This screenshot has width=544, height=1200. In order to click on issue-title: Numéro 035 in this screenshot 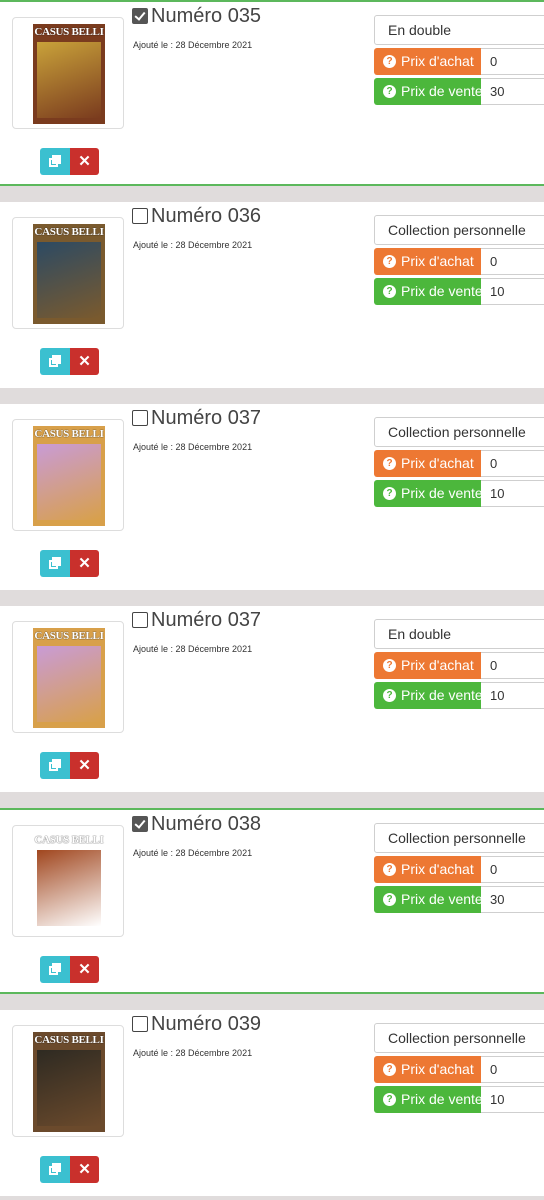, I will do `click(206, 16)`.